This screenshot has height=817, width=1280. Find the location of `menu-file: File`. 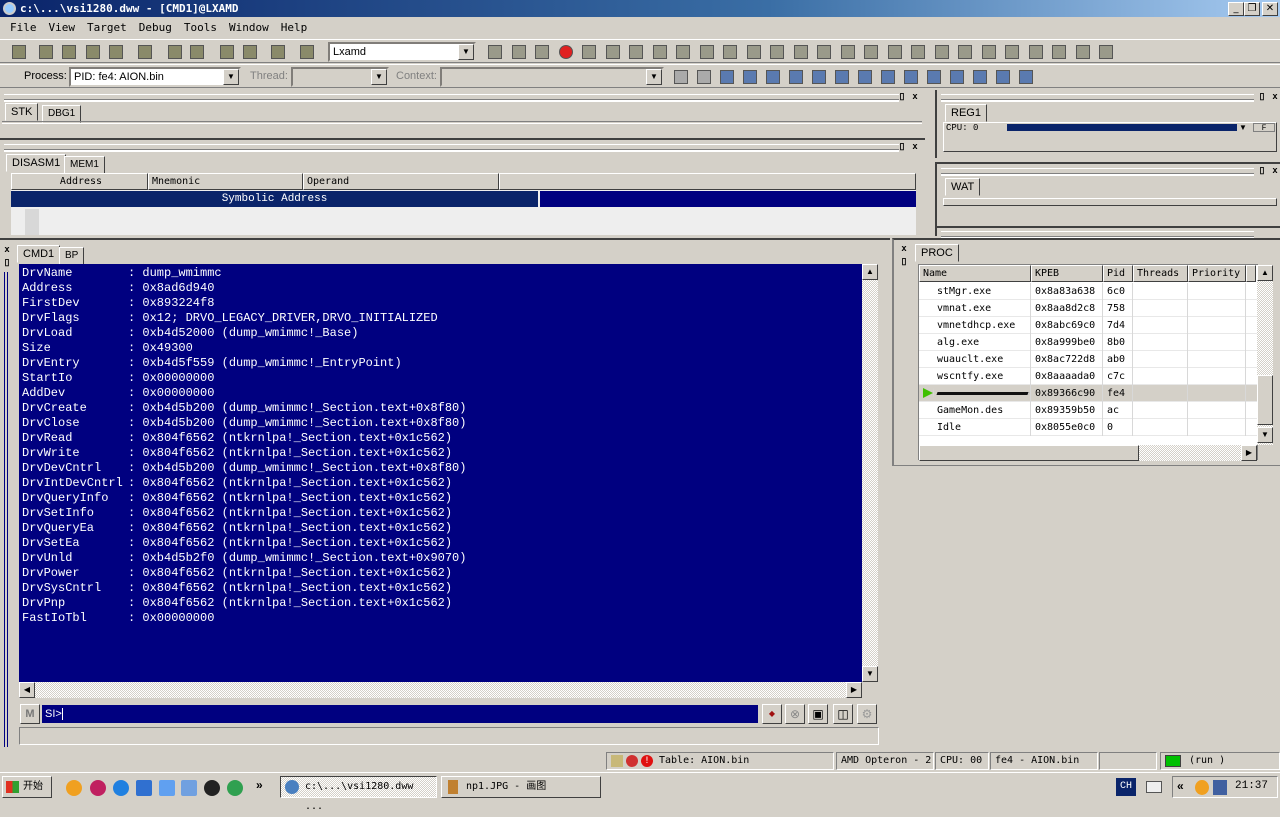

menu-file: File is located at coordinates (23, 28).